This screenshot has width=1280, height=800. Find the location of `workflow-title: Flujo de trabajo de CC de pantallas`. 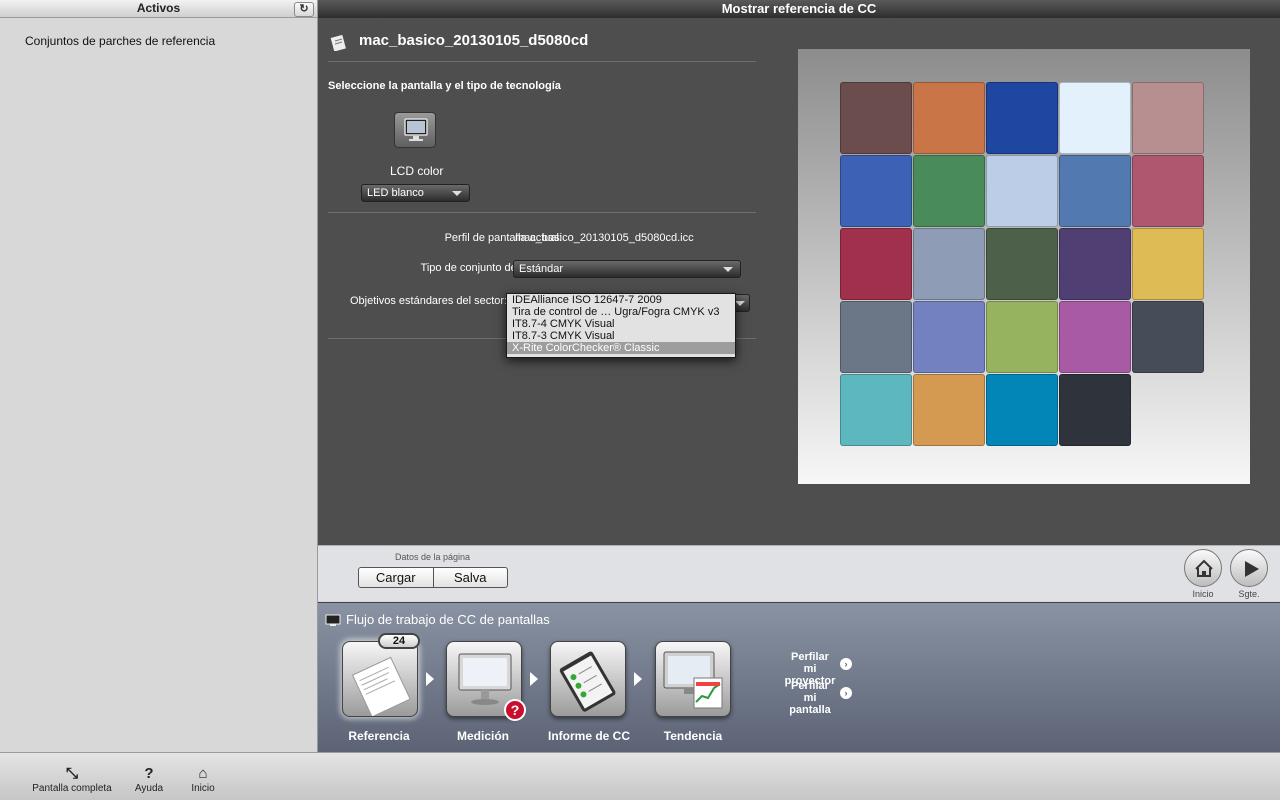

workflow-title: Flujo de trabajo de CC de pantallas is located at coordinates (448, 619).